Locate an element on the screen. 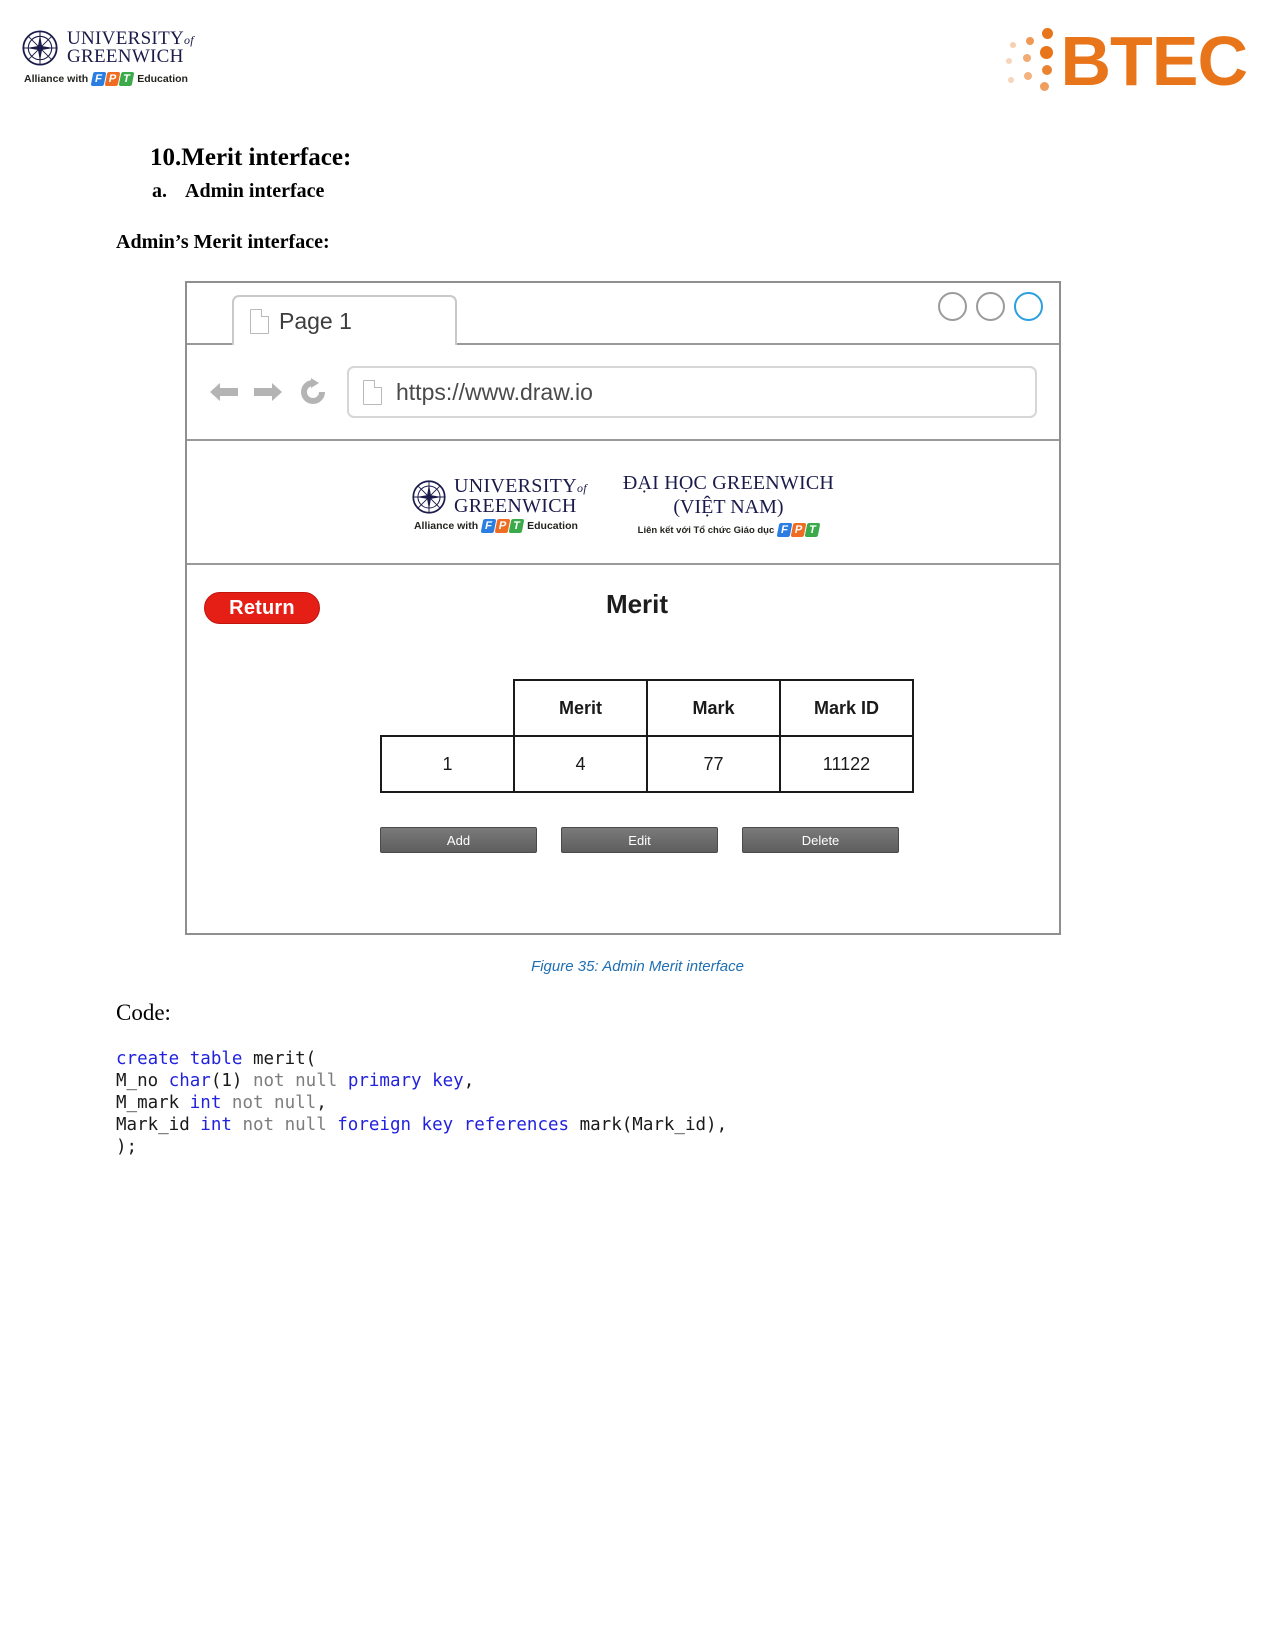 The height and width of the screenshot is (1651, 1275). code-line: create table merit( is located at coordinates (421, 1059).